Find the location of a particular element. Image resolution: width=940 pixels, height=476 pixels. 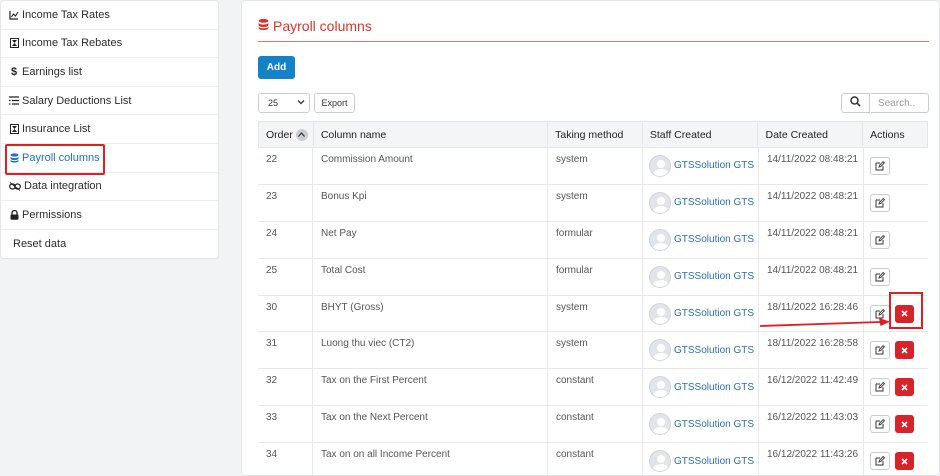

search-input: Search.. is located at coordinates (900, 103).